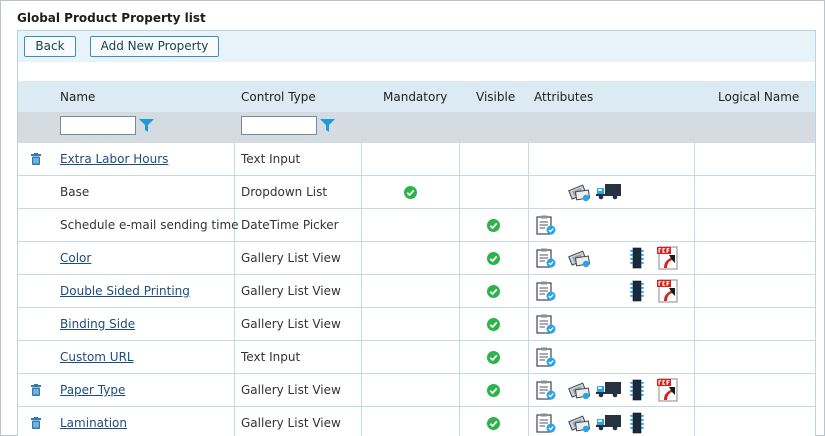  Describe the element at coordinates (50, 46) in the screenshot. I see `back-button: Back` at that location.